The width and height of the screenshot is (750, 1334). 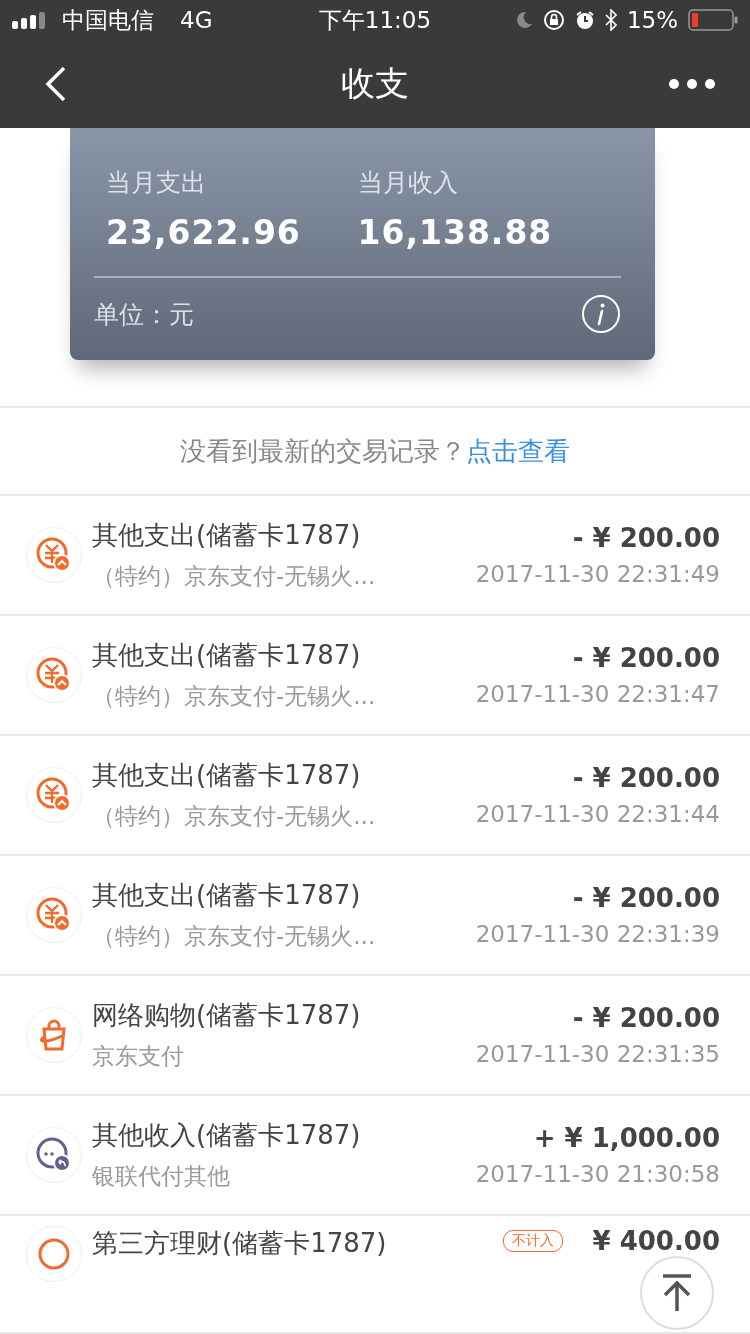 What do you see at coordinates (523, 20) in the screenshot?
I see `moon-icon` at bounding box center [523, 20].